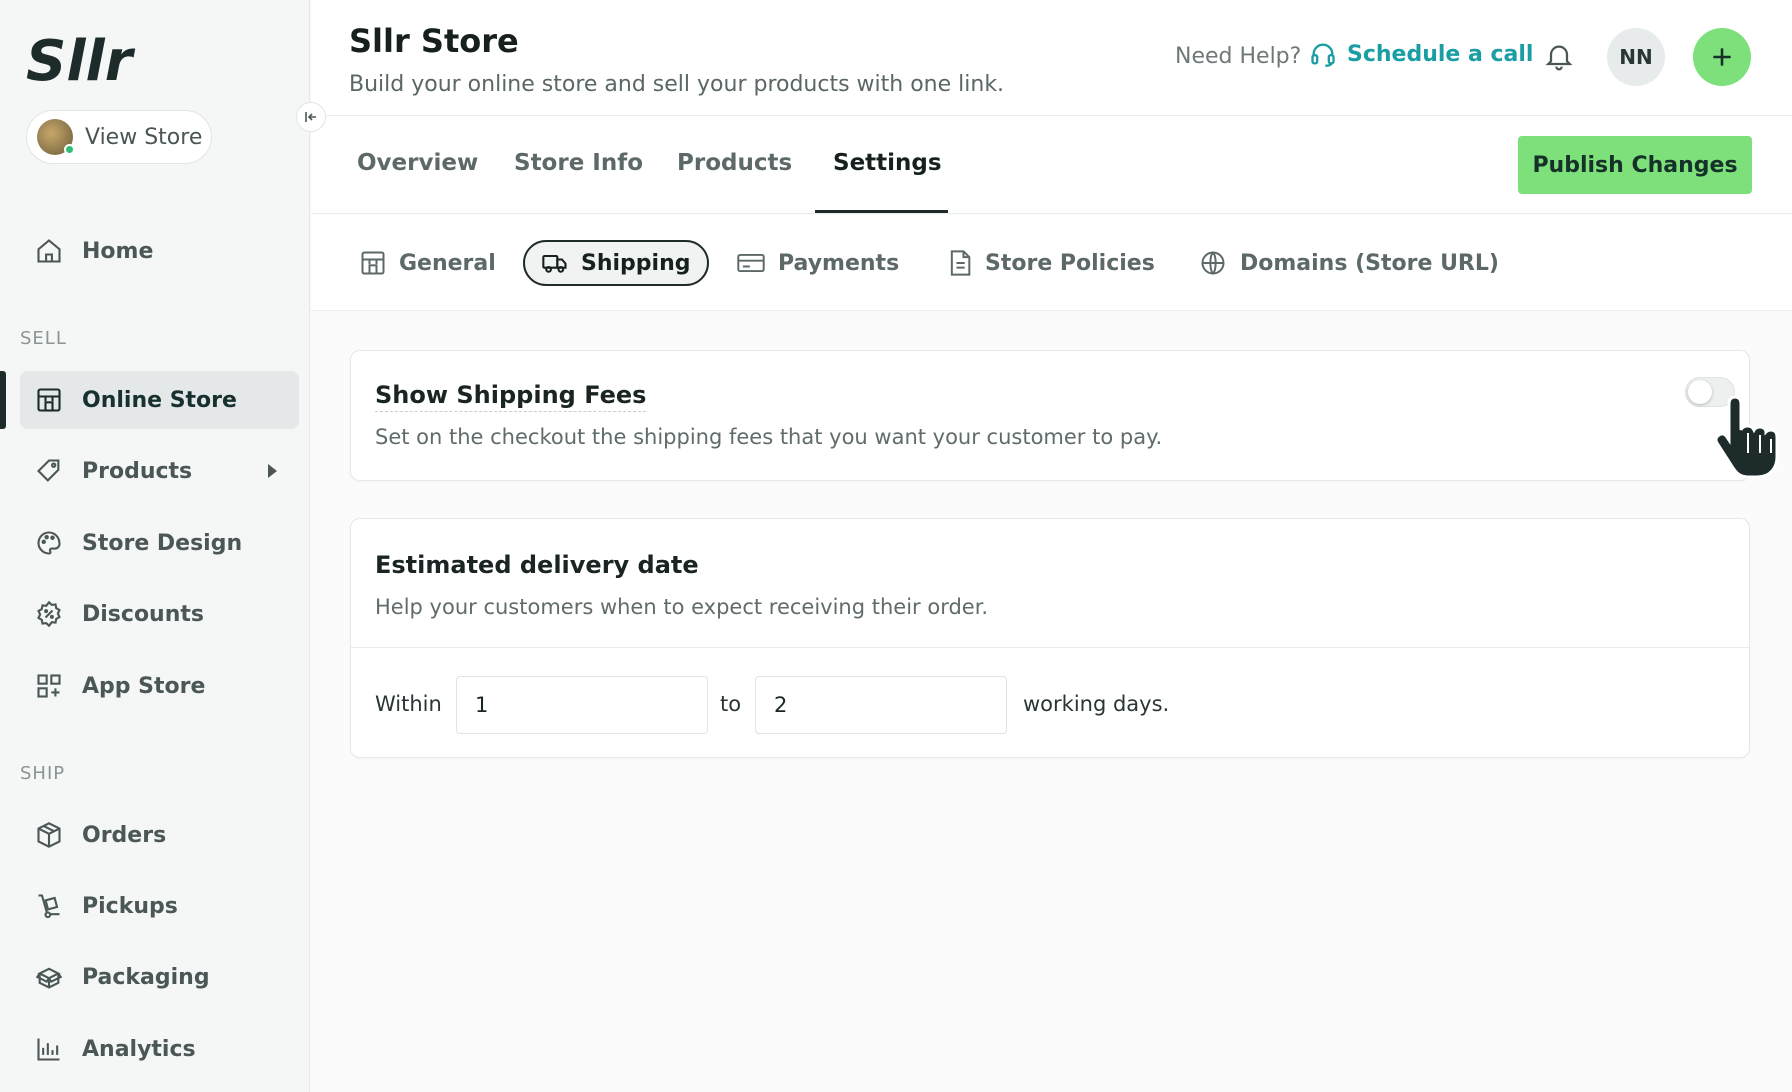 This screenshot has width=1792, height=1092. Describe the element at coordinates (1096, 704) in the screenshot. I see `working-days-label: working days.` at that location.